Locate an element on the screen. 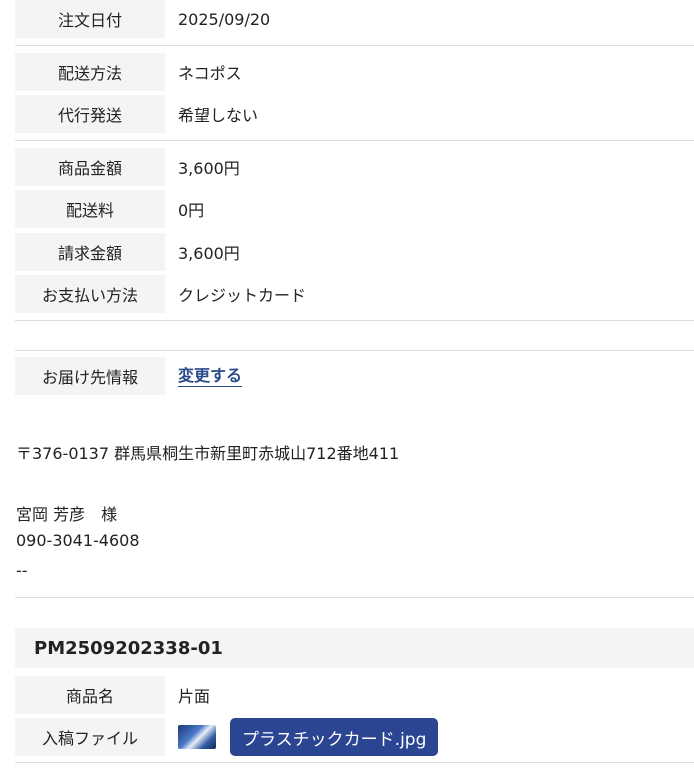  payment-method-row: お支払い方法 クレジットカード is located at coordinates (354, 294).